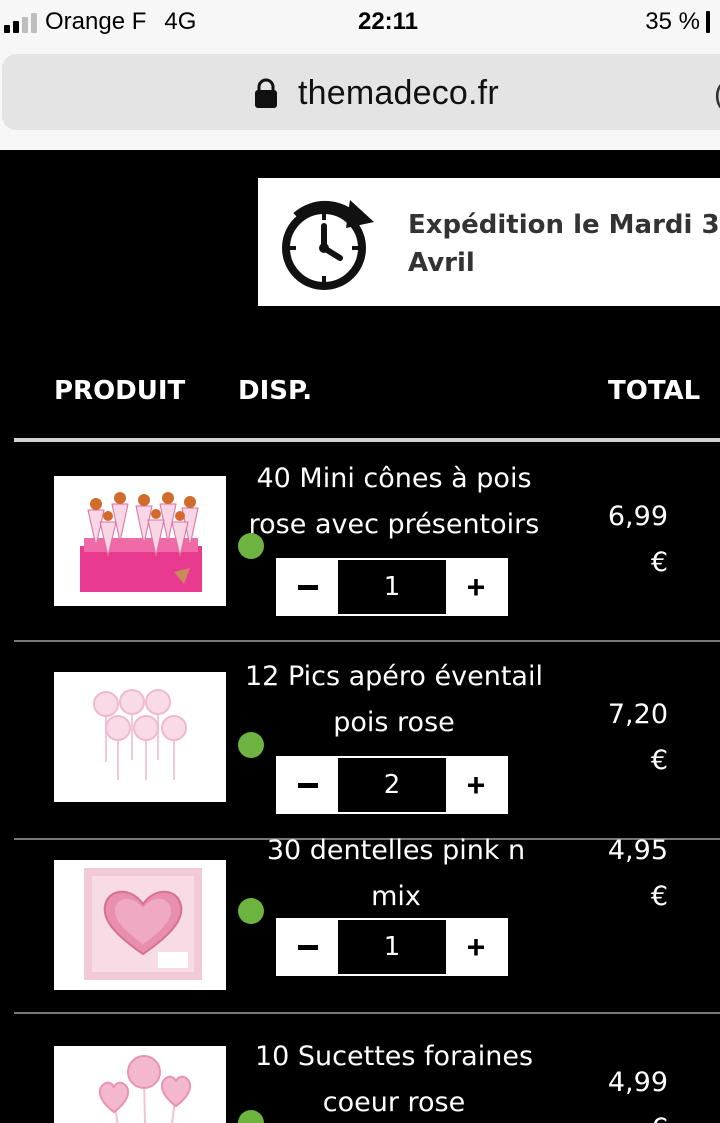 This screenshot has width=720, height=1123. What do you see at coordinates (394, 676) in the screenshot?
I see `product-name-line: 12 Pics apéro éventail` at bounding box center [394, 676].